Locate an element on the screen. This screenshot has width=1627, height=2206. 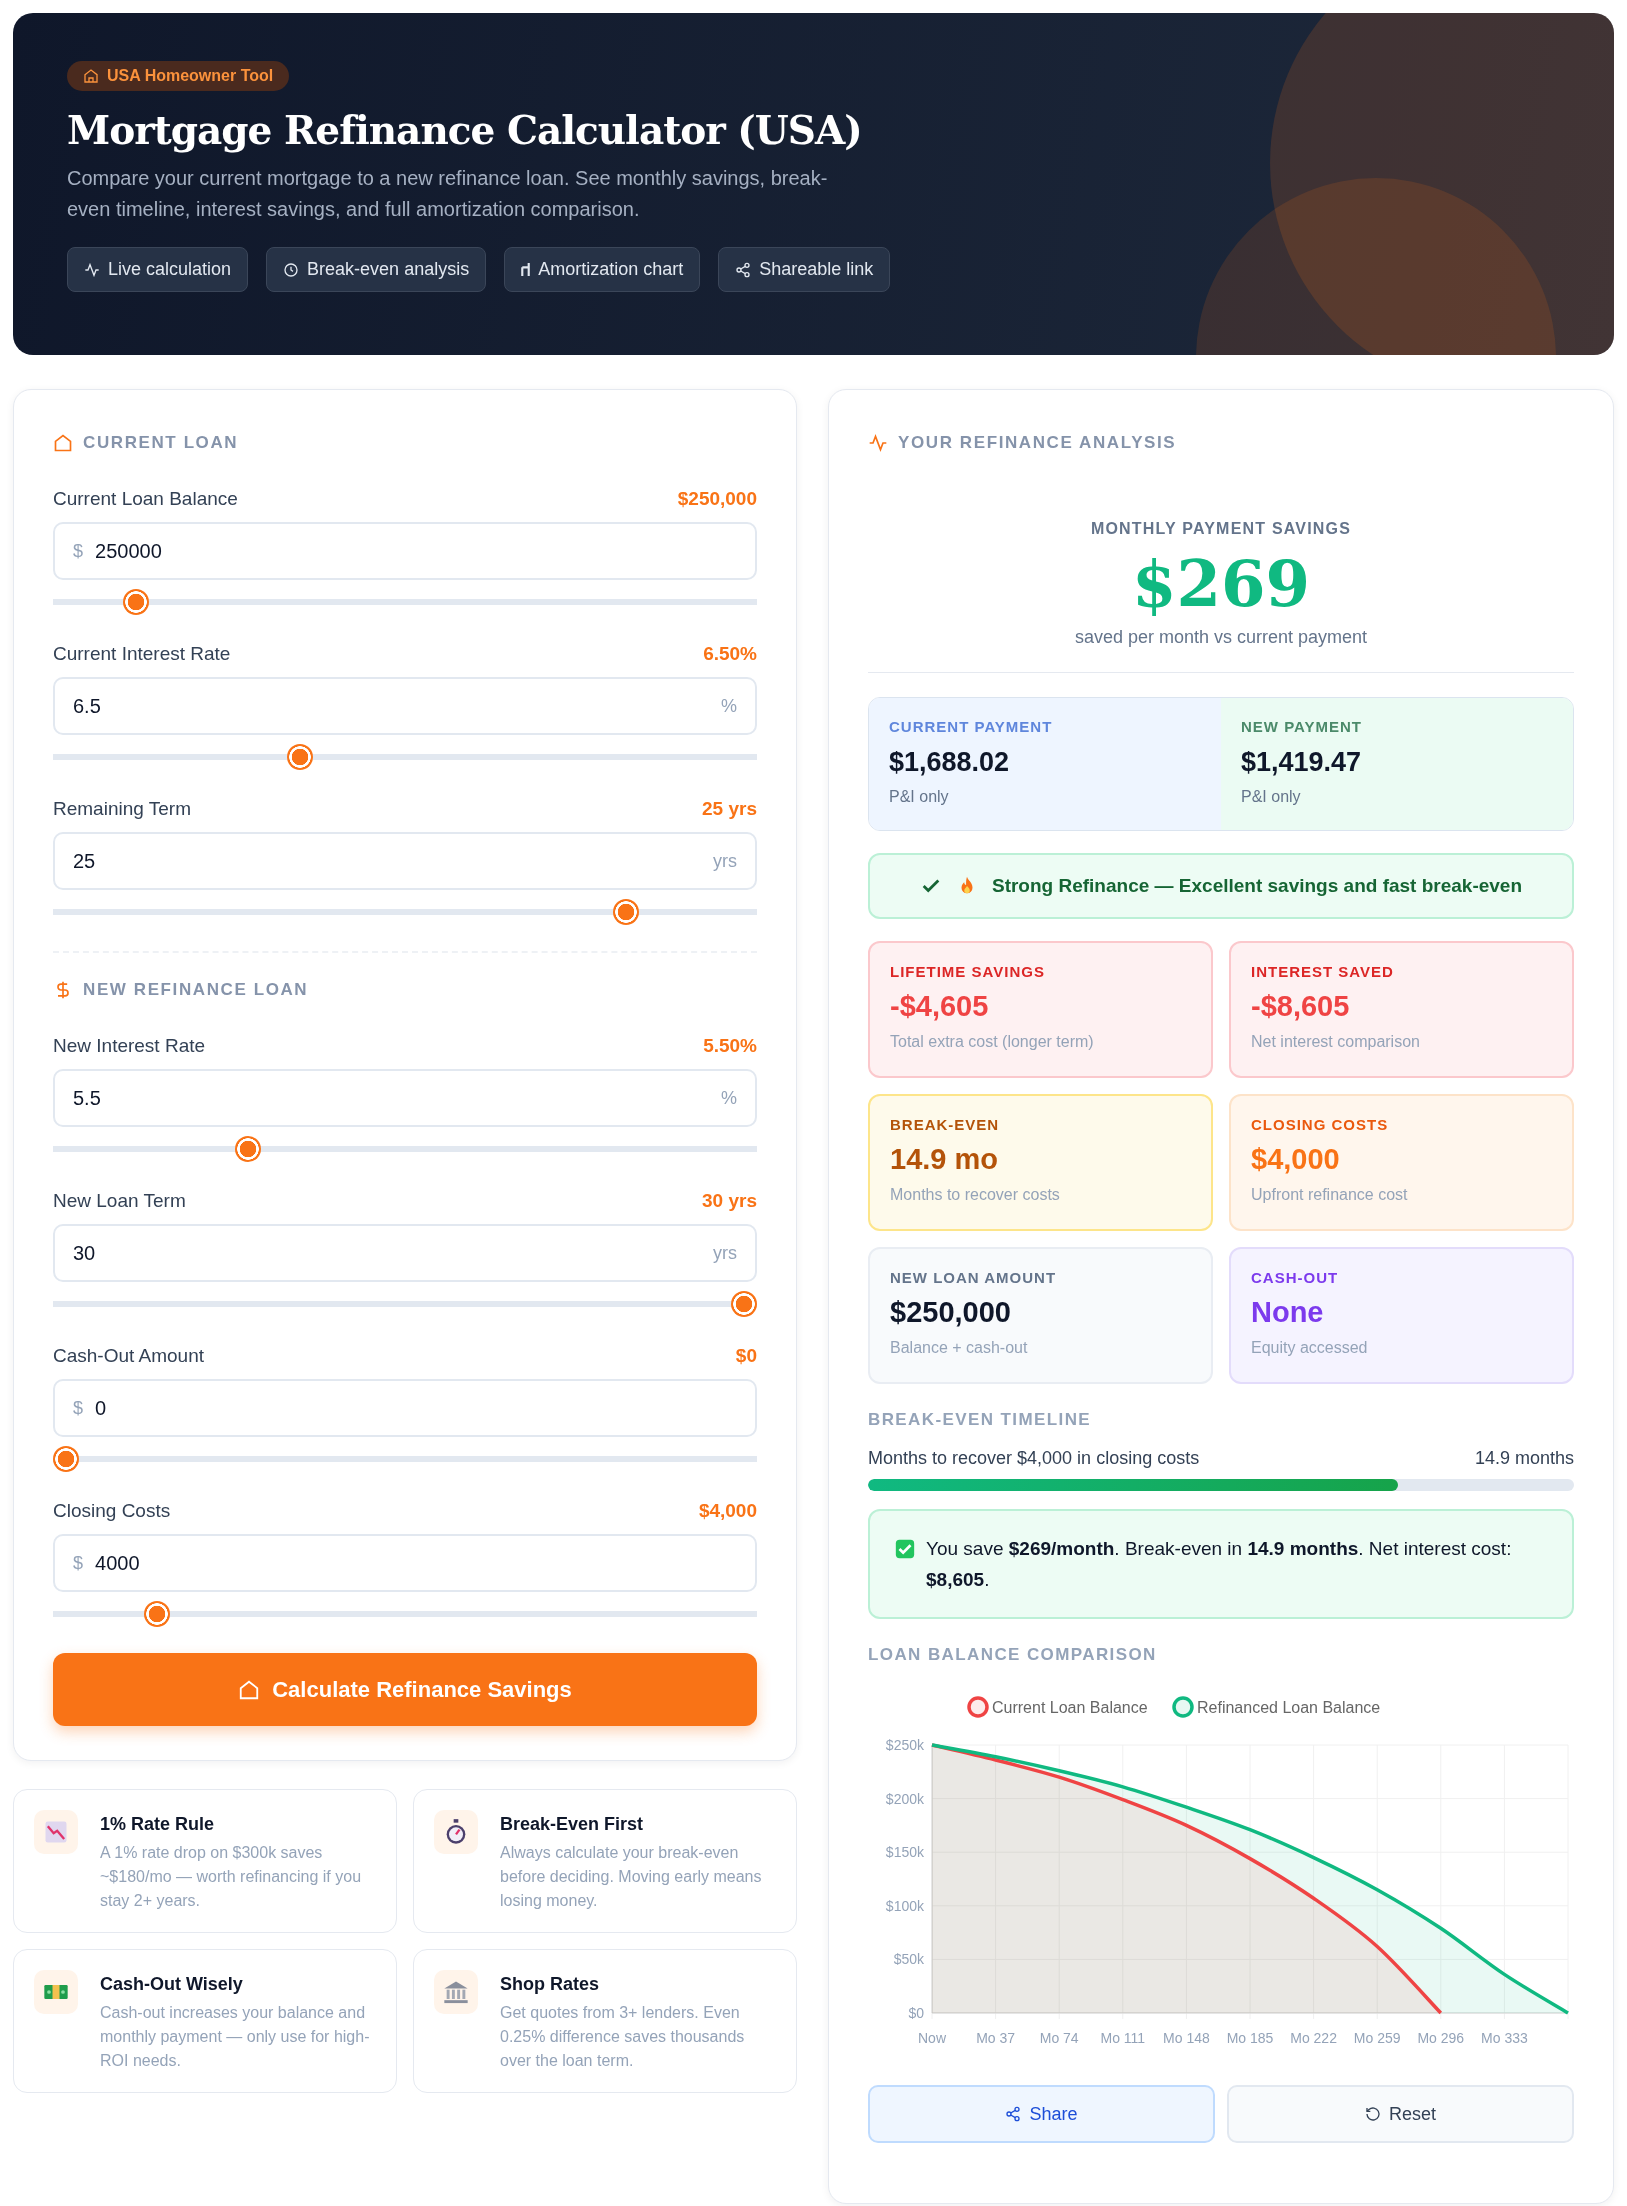
input-field: 5.5 % is located at coordinates (405, 1098).